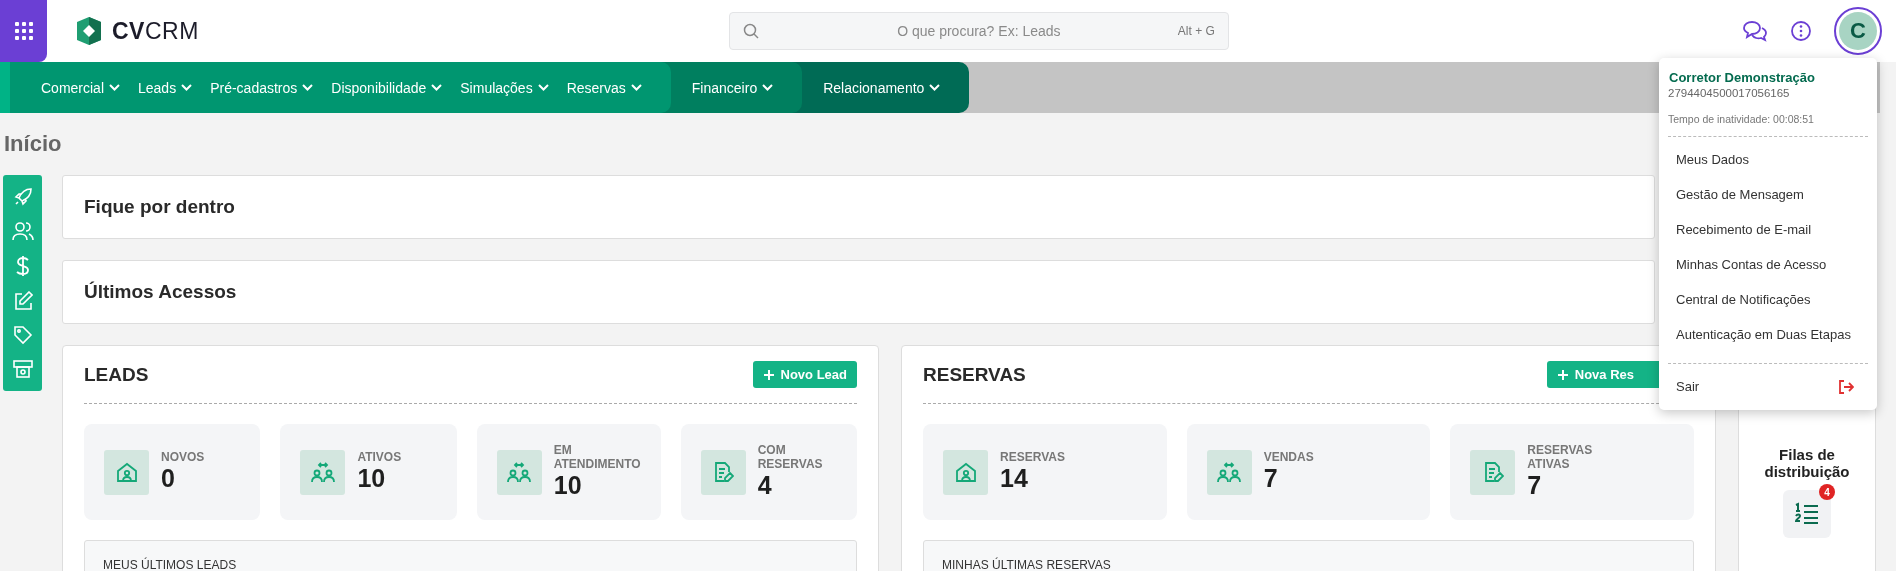 This screenshot has height=571, width=1896. I want to click on dollar-icon, so click(22, 266).